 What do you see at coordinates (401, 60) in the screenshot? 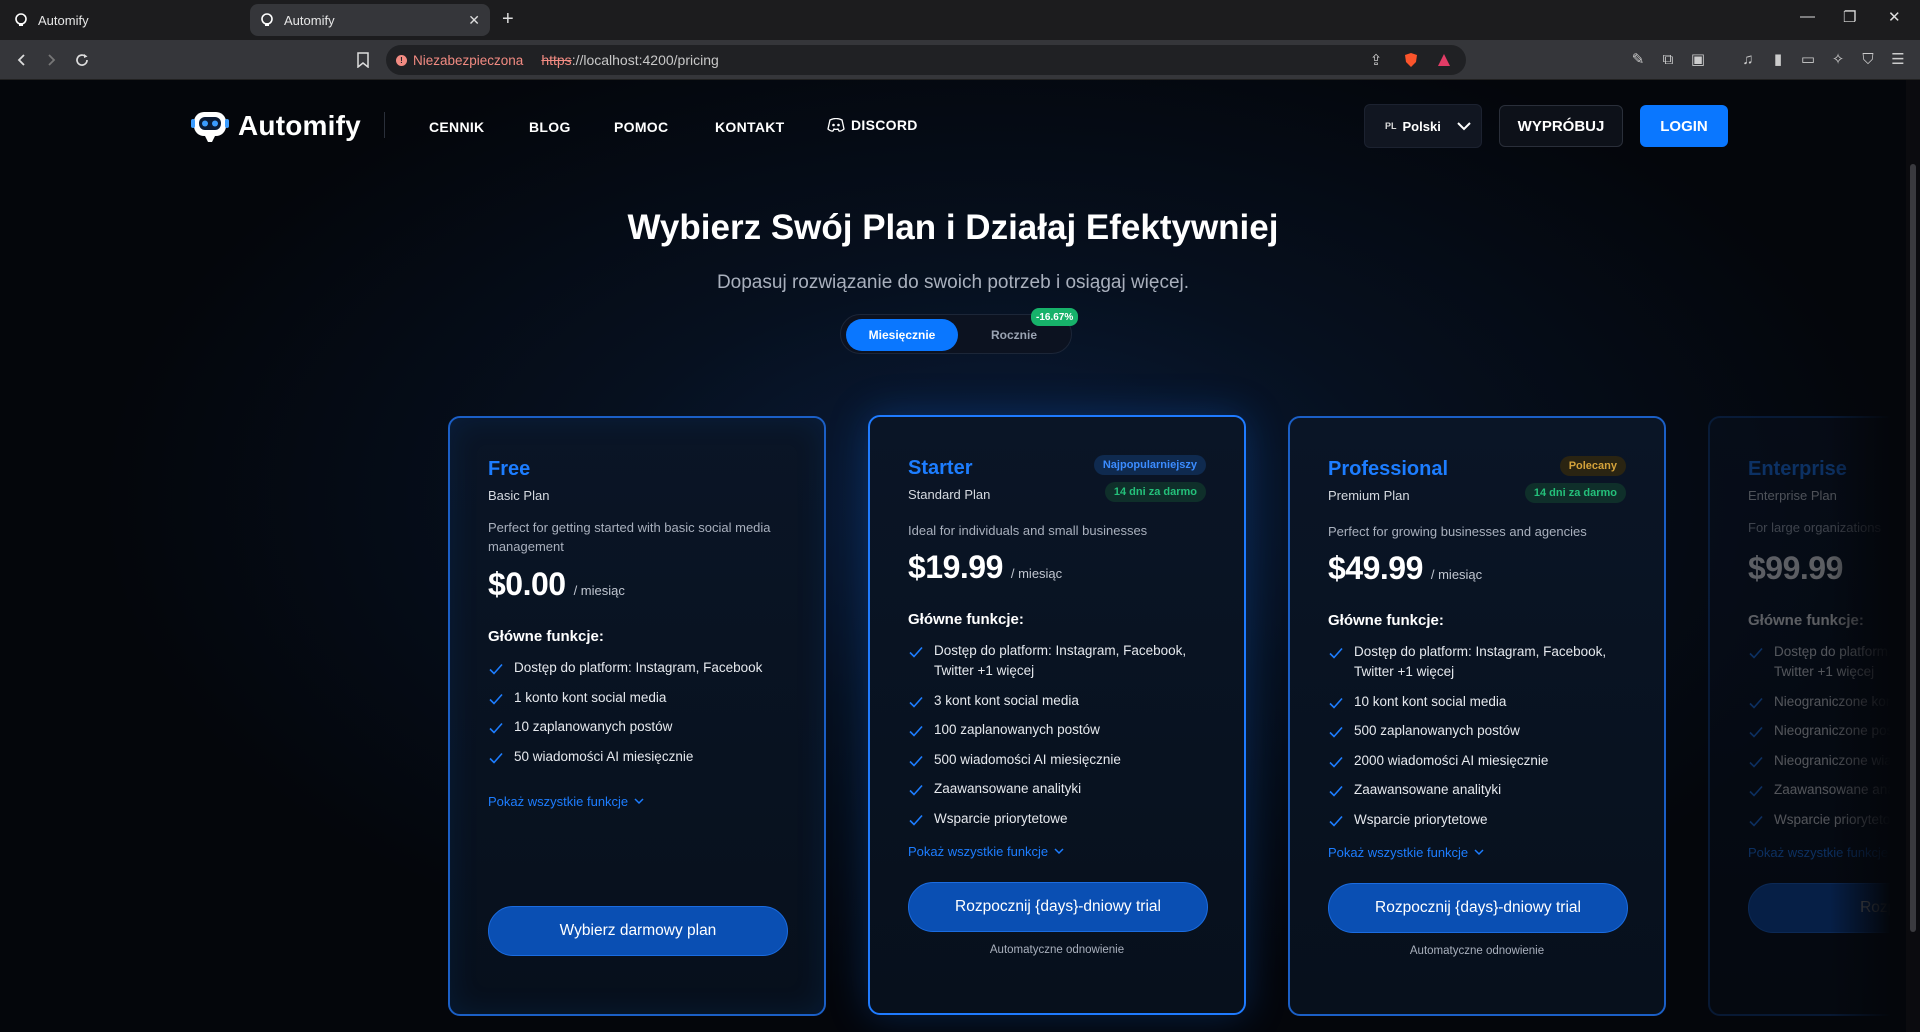
I see `warning-icon: !` at bounding box center [401, 60].